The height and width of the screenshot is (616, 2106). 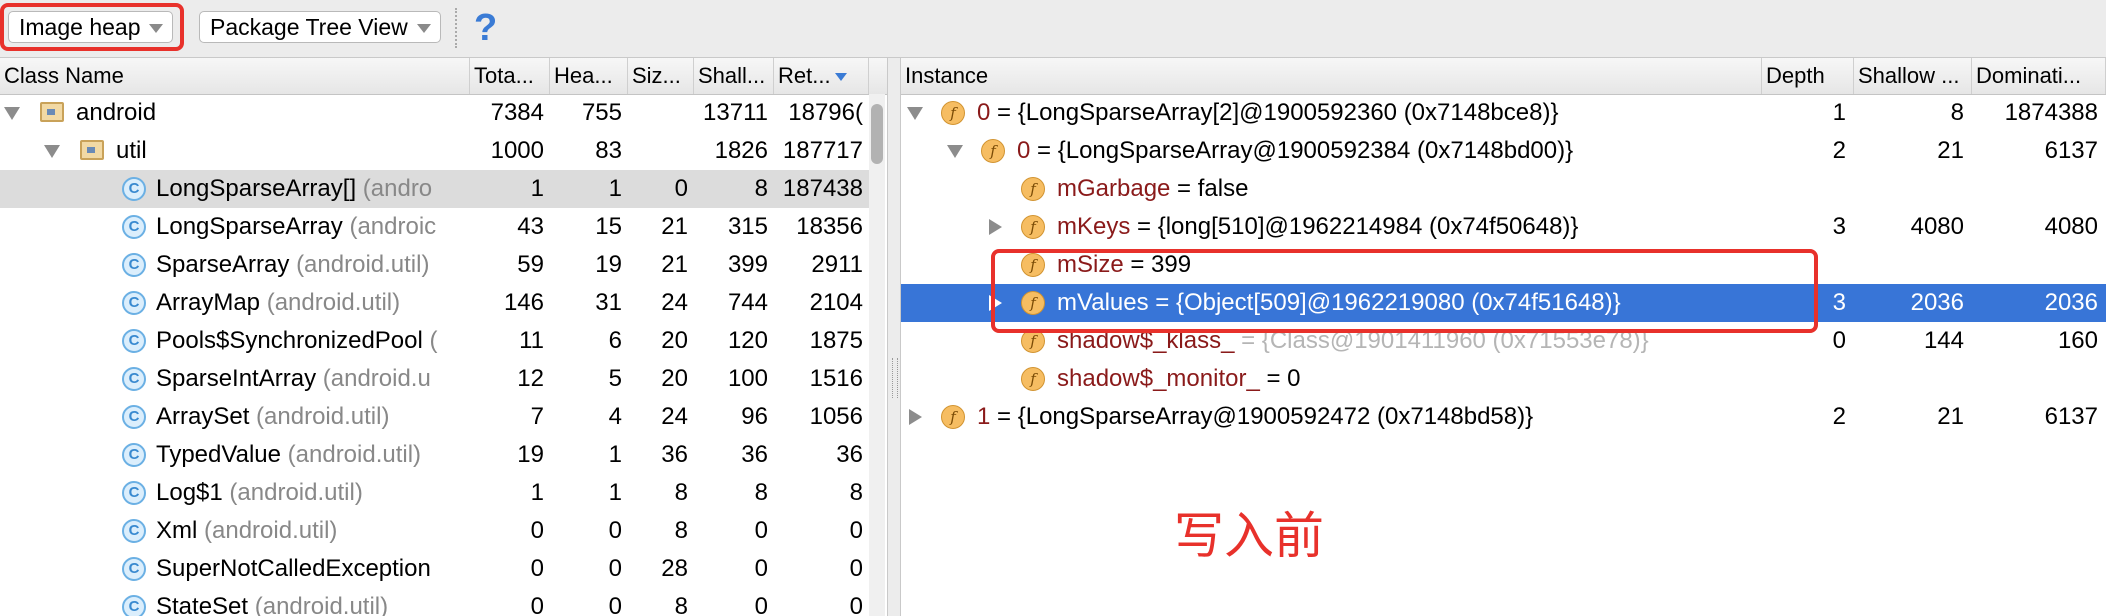 I want to click on table-row: C SparseIntArray (android.u 12 5 20 100 1516, so click(x=434, y=379).